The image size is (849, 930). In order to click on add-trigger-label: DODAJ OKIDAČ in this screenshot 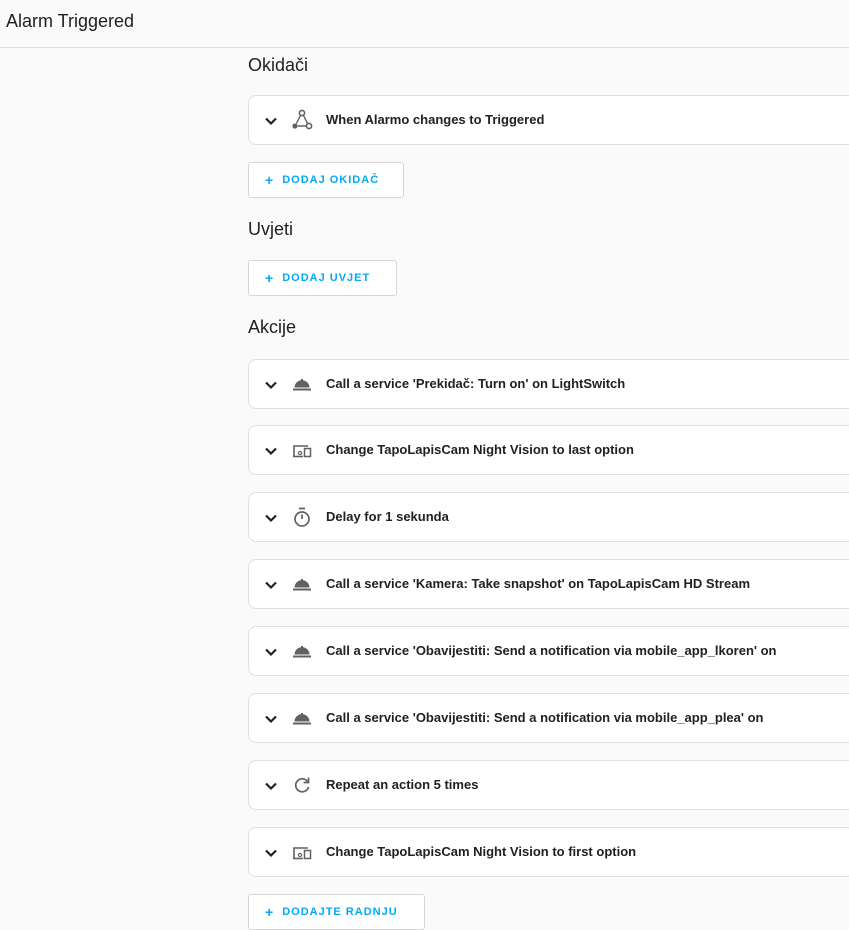, I will do `click(331, 180)`.